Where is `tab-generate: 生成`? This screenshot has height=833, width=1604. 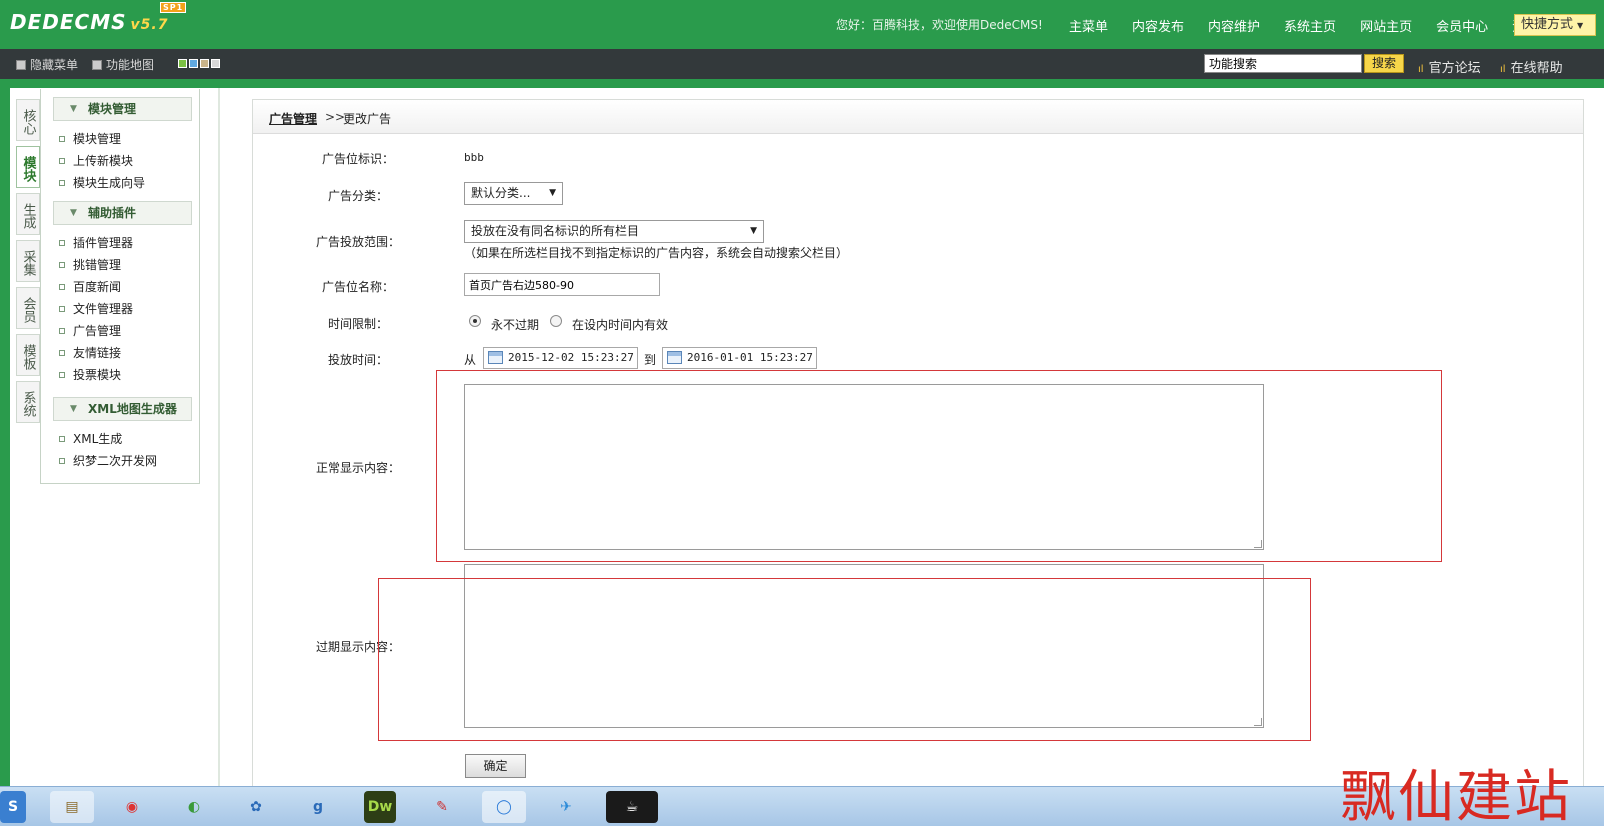
tab-generate: 生成 is located at coordinates (28, 214).